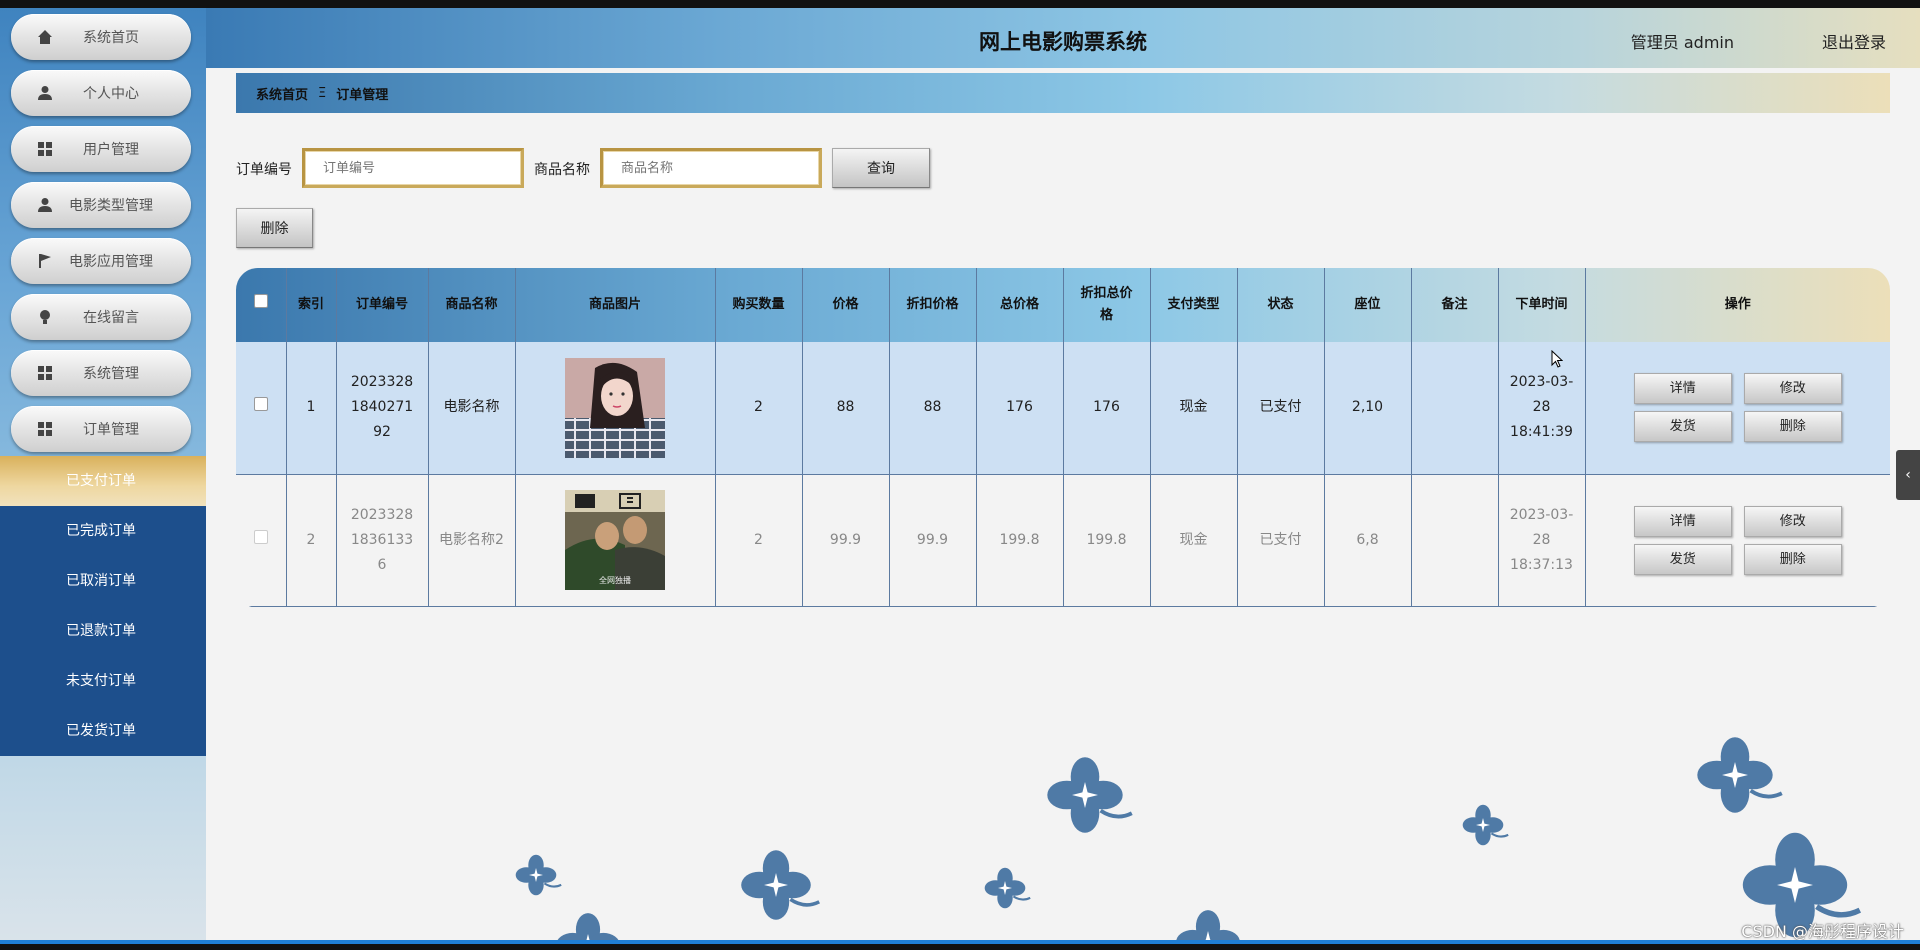 Image resolution: width=1920 pixels, height=950 pixels. I want to click on watermark: CSDN @海彤程序设计, so click(1822, 931).